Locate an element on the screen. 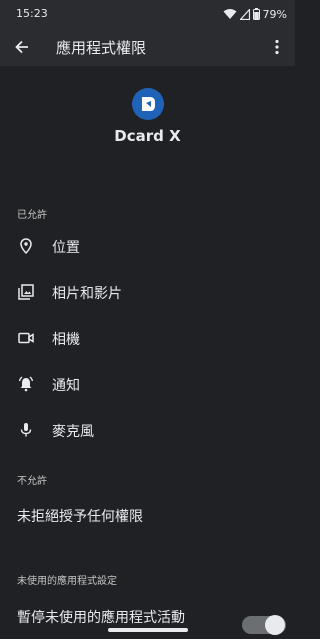 The image size is (320, 639). permission-label: 相機 is located at coordinates (66, 340).